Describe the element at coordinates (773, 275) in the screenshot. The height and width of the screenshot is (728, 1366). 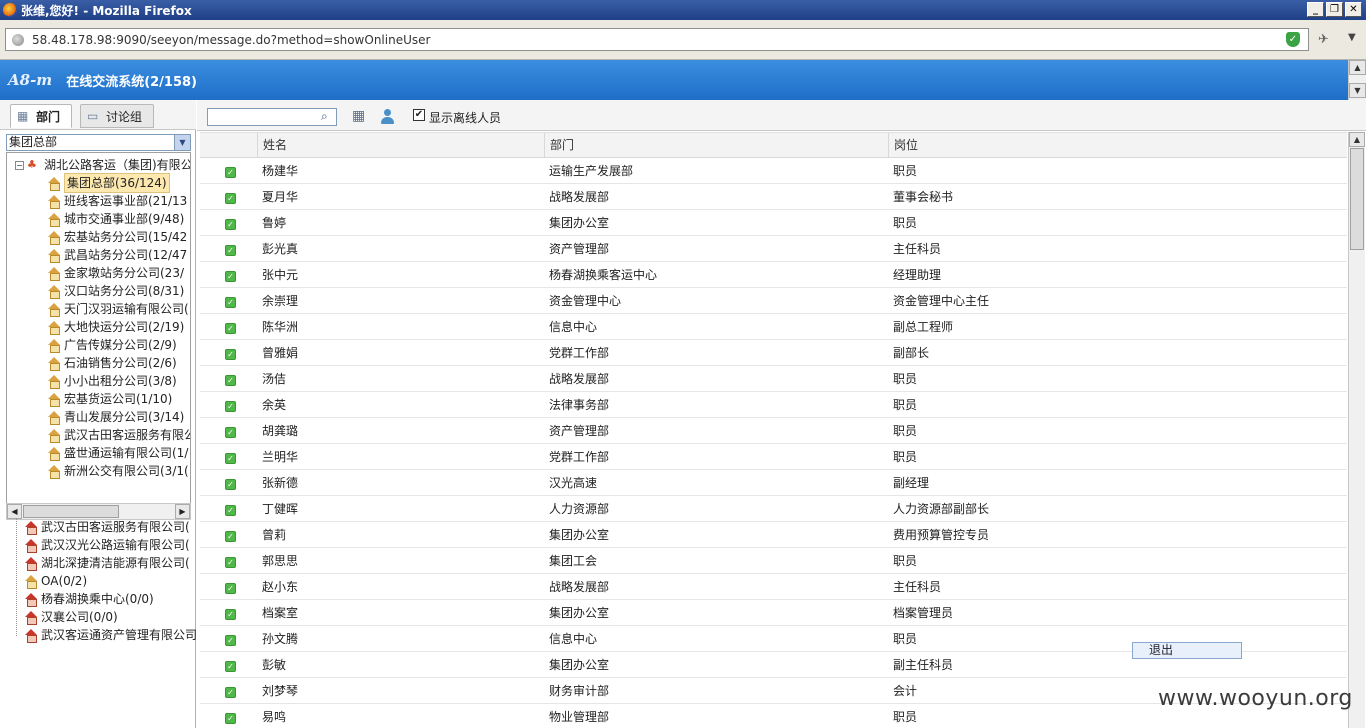
I see `table-row: ✓ 张中元 杨春湖换乘客运中心 经理助理` at that location.